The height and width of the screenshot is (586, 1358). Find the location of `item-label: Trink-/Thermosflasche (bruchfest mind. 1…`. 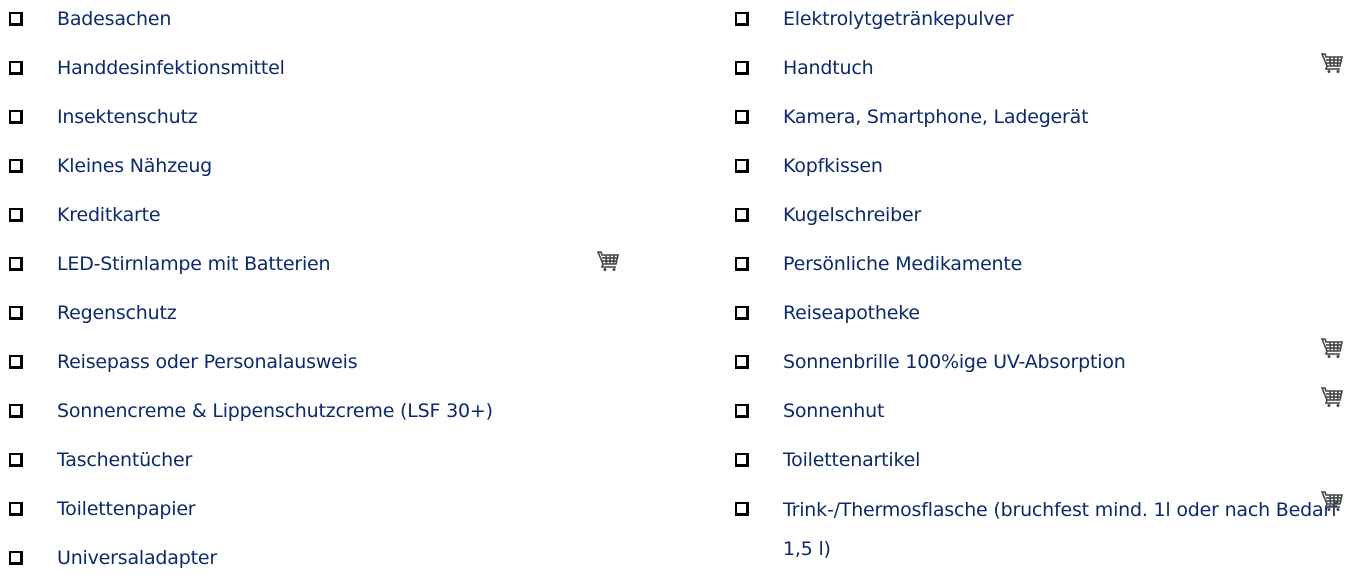

item-label: Trink-/Thermosflasche (bruchfest mind. 1… is located at coordinates (1060, 529).